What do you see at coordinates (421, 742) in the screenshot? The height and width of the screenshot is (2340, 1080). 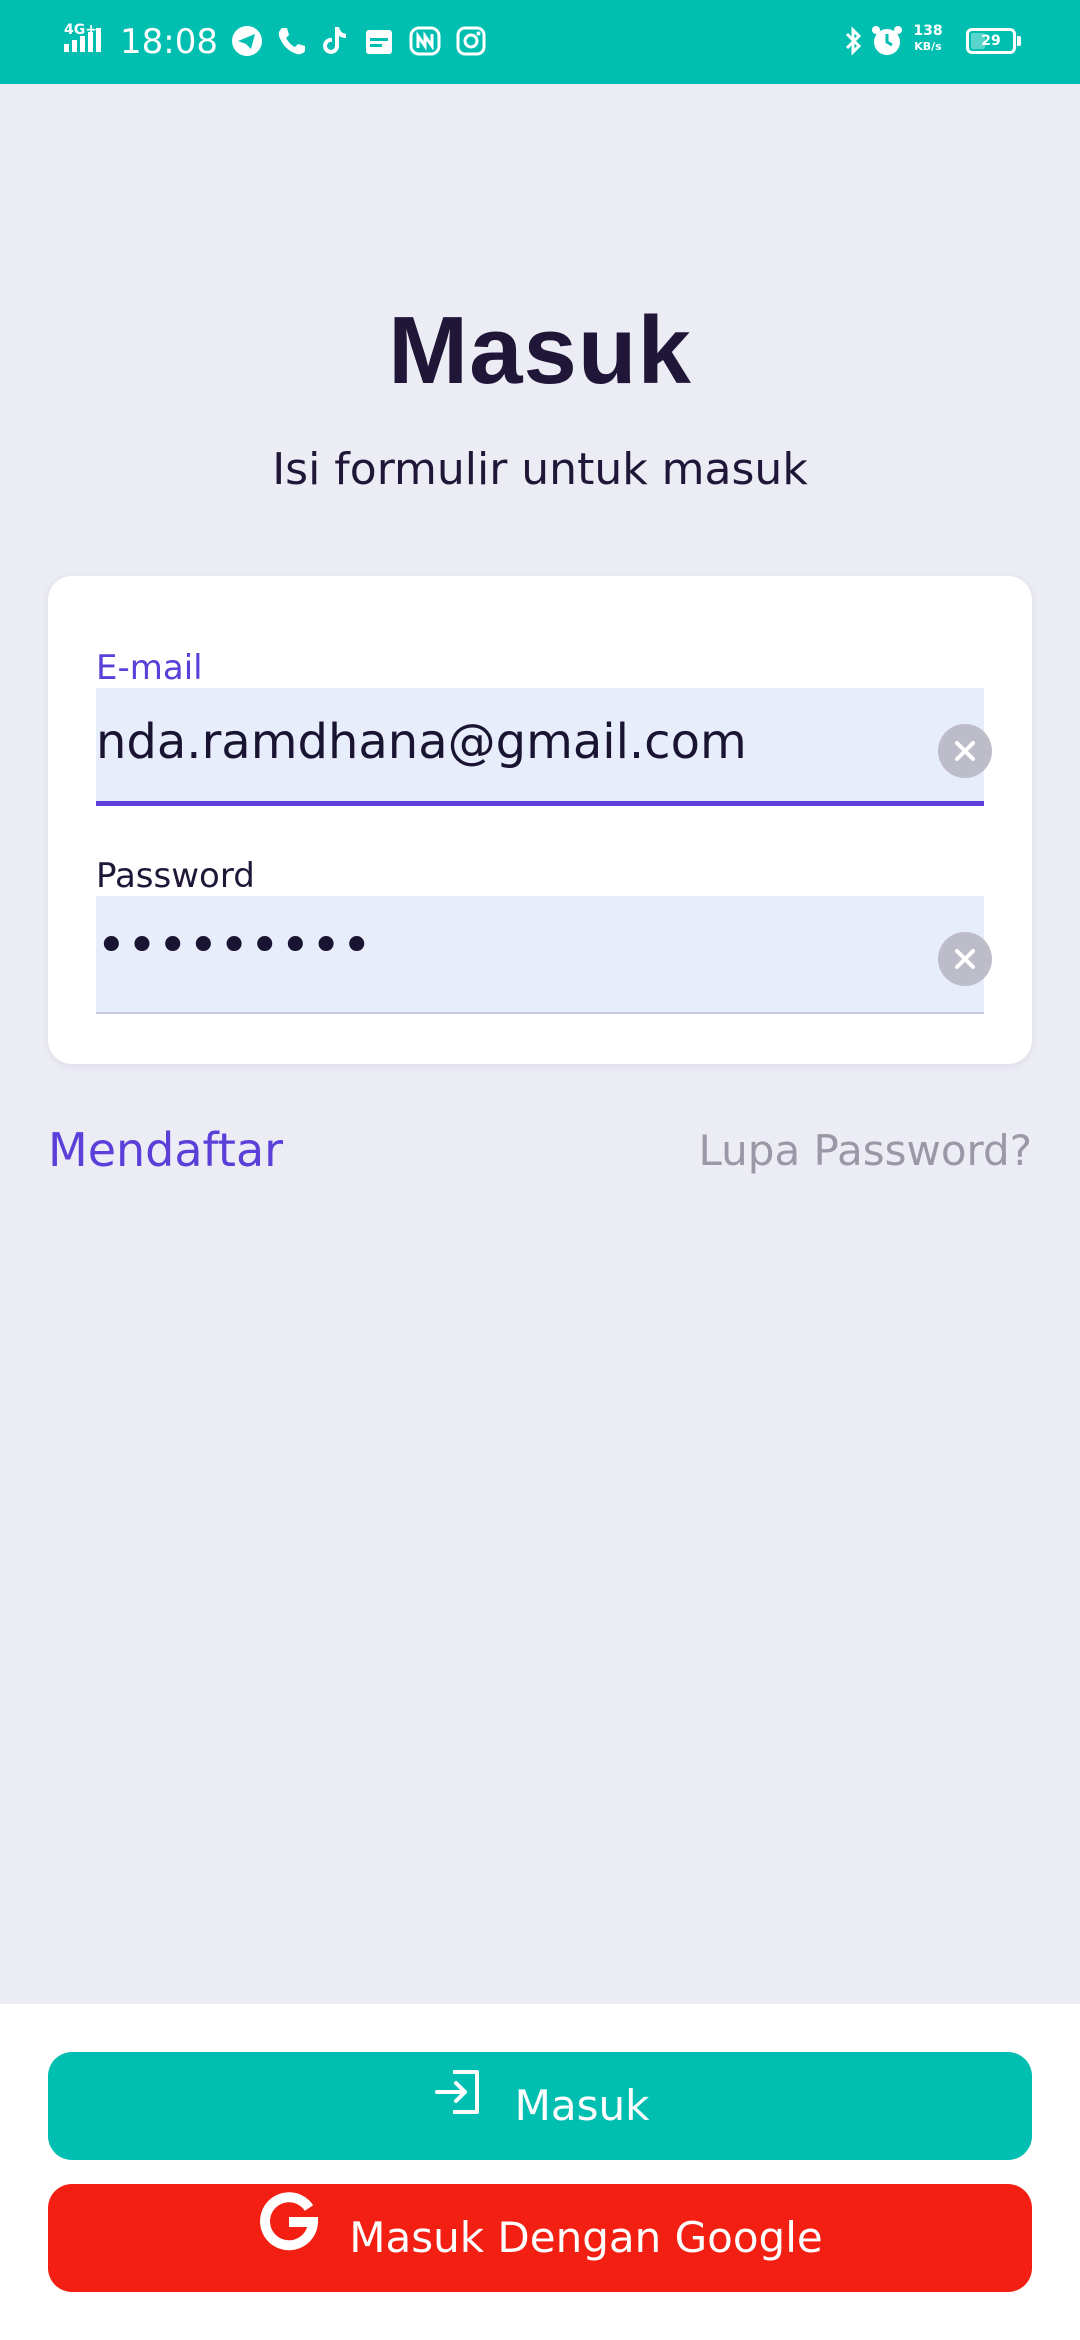 I see `email-value: nda.ramdhana@gmail.com` at bounding box center [421, 742].